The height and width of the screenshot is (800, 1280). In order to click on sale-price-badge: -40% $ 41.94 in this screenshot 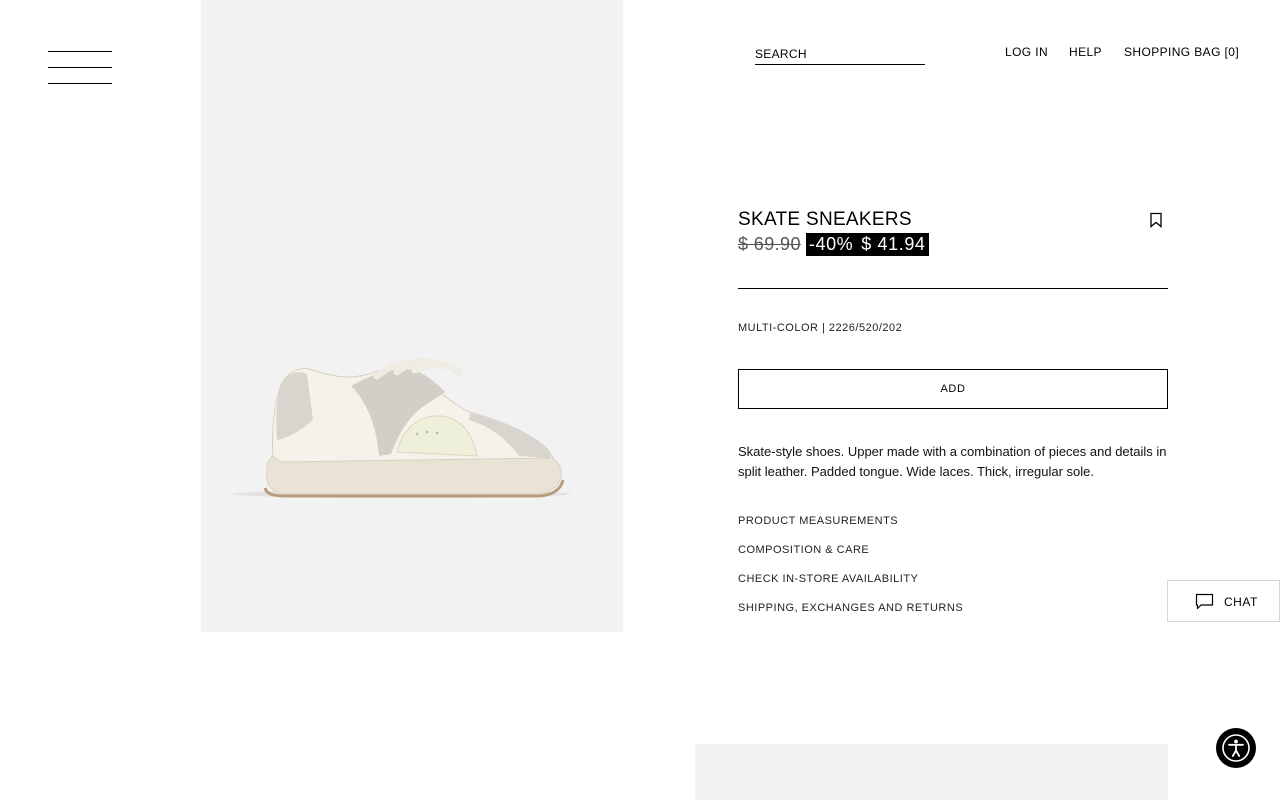, I will do `click(867, 244)`.